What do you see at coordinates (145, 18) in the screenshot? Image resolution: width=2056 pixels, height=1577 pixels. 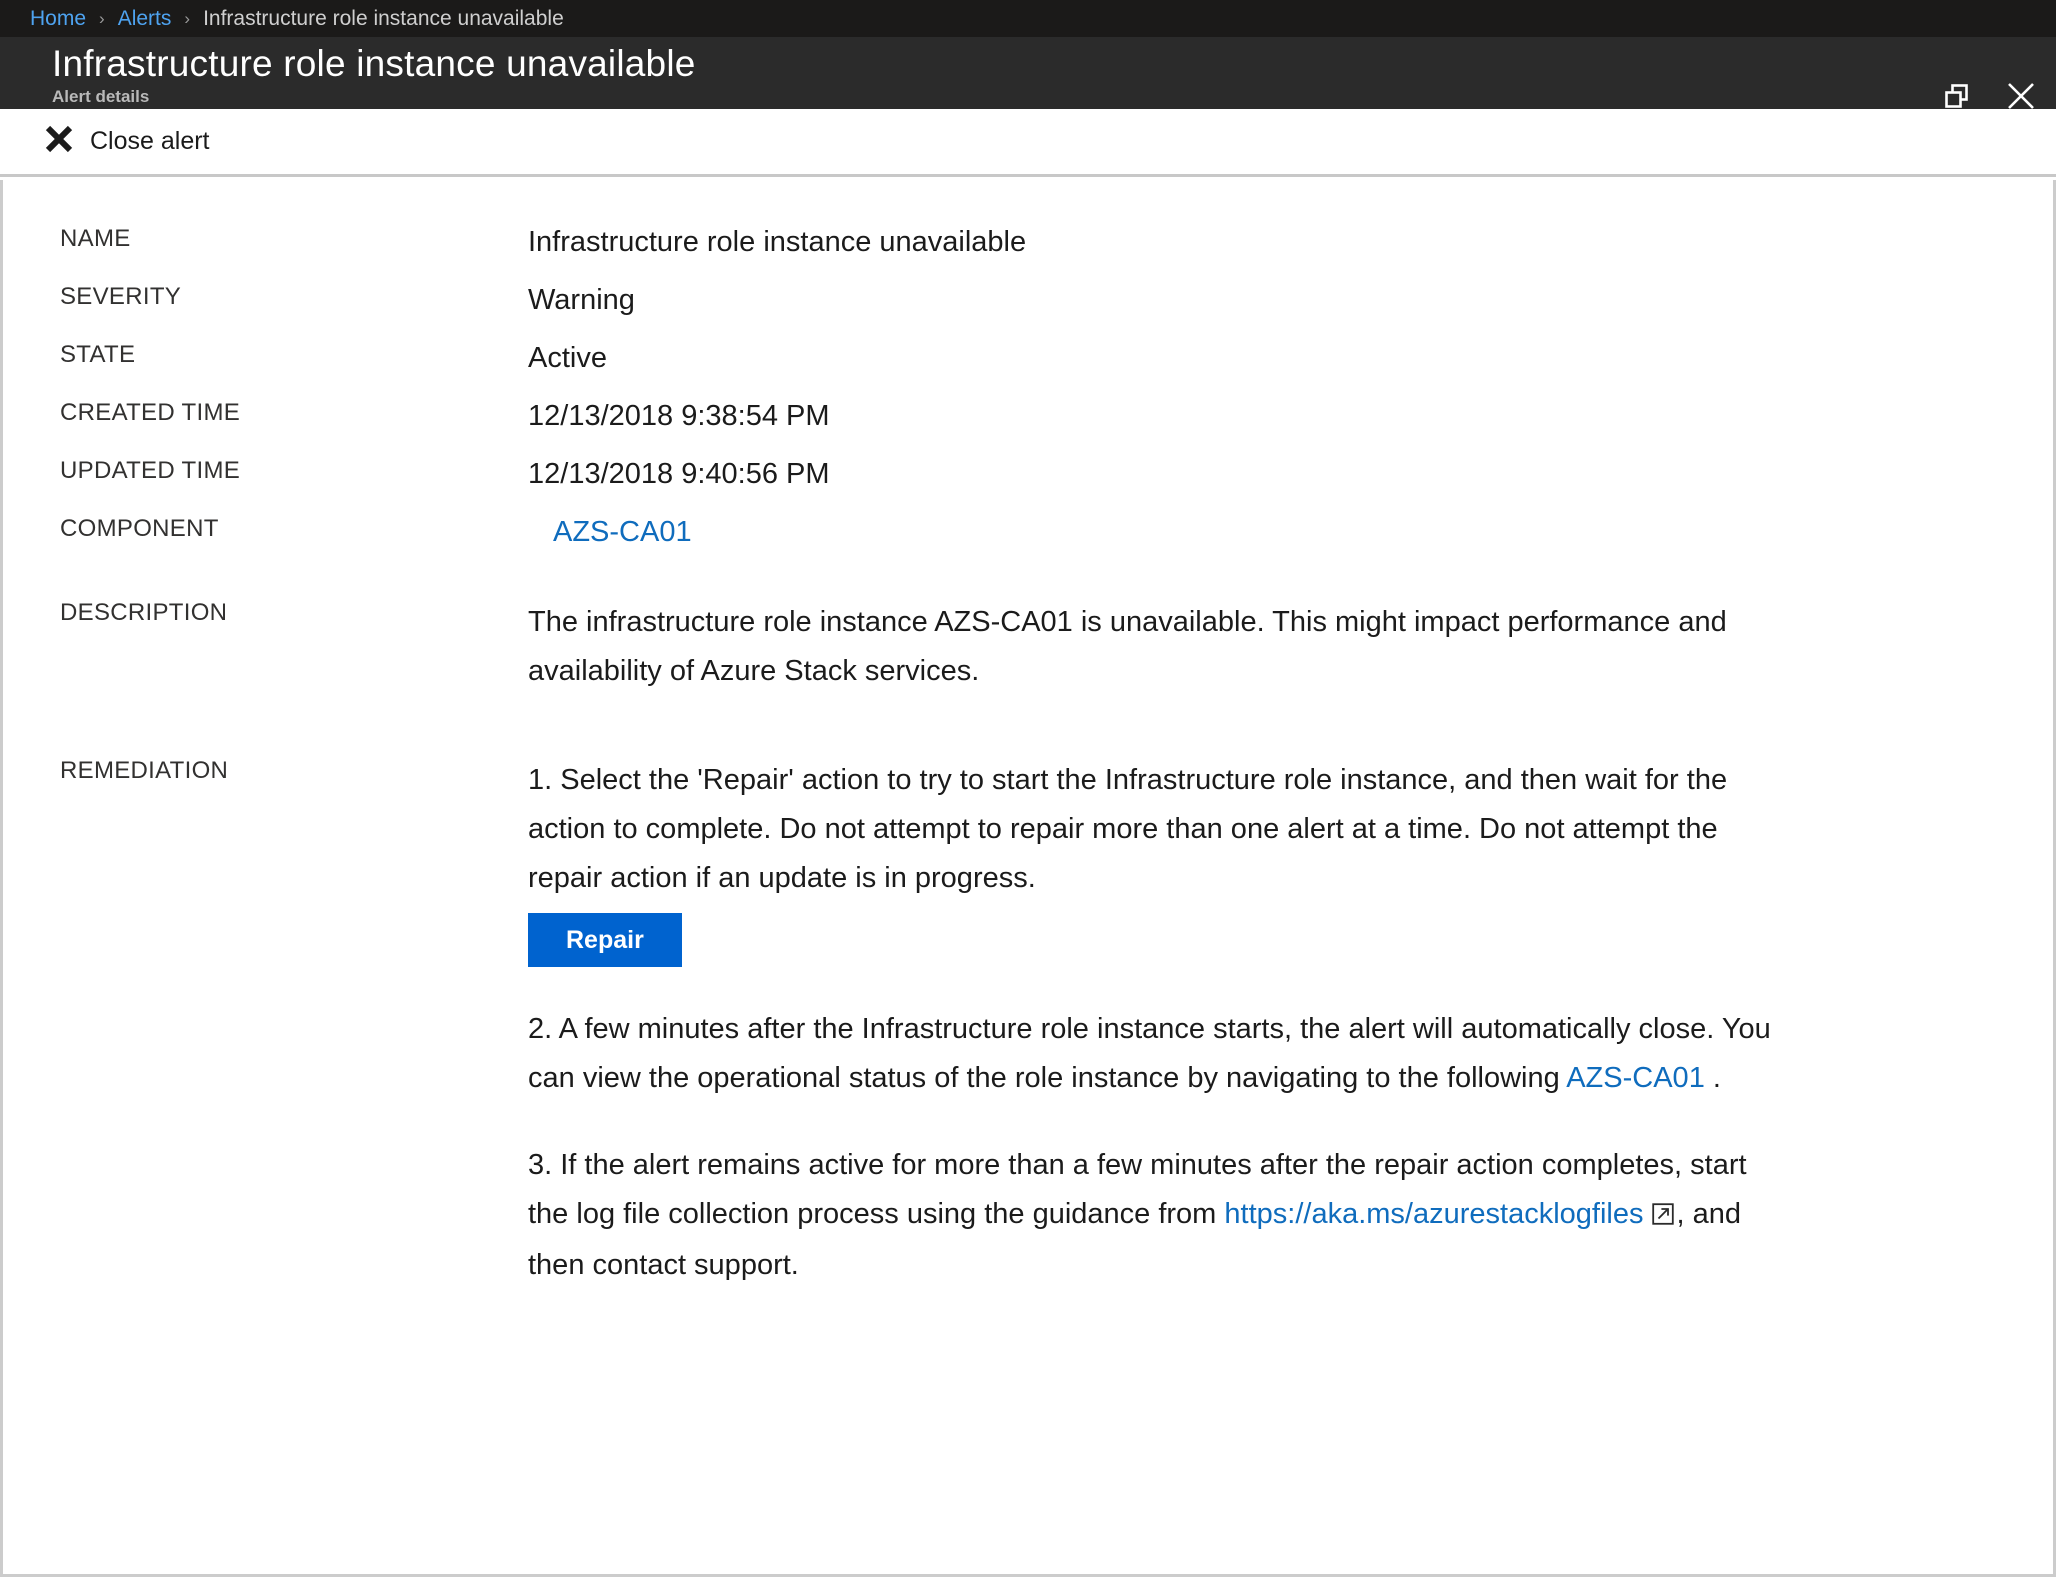 I see `breadcrumb-item-alerts: Alerts` at bounding box center [145, 18].